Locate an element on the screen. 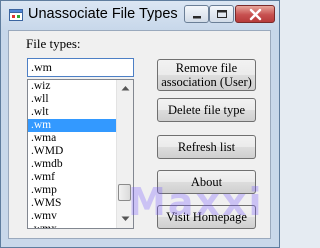  refresh-list-button: Refresh list is located at coordinates (206, 147).